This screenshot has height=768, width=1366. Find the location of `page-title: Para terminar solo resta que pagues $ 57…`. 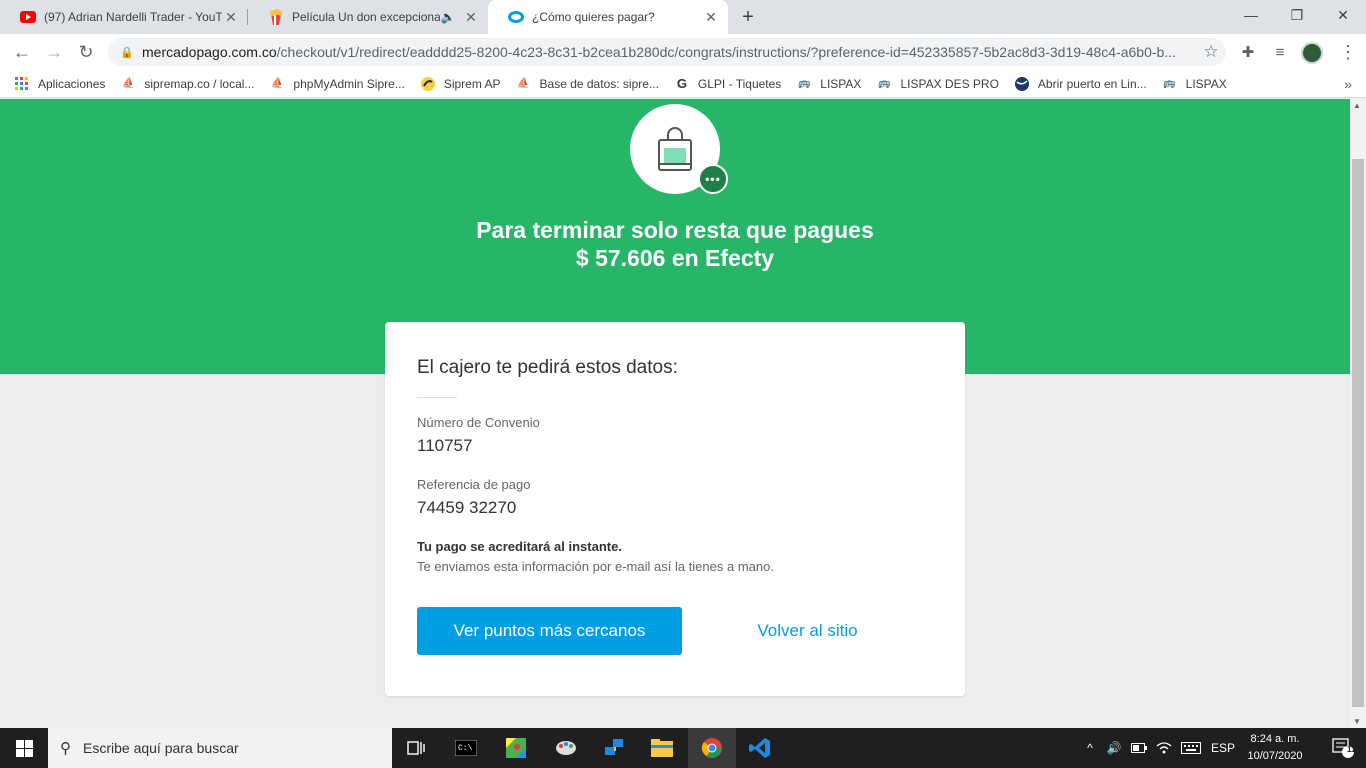

page-title: Para terminar solo resta que pagues $ 57… is located at coordinates (675, 244).